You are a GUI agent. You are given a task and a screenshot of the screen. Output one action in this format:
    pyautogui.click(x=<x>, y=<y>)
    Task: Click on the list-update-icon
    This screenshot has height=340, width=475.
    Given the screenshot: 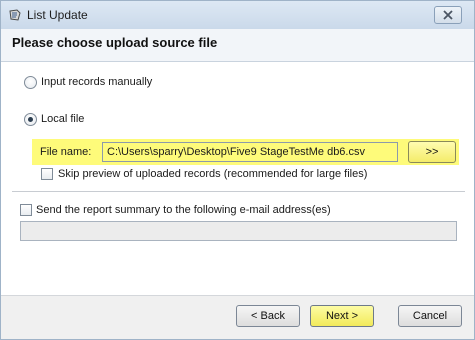 What is the action you would take?
    pyautogui.click(x=15, y=15)
    